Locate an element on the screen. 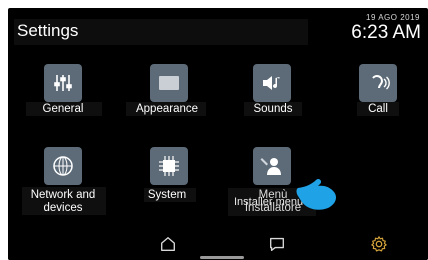  settings-button is located at coordinates (379, 244).